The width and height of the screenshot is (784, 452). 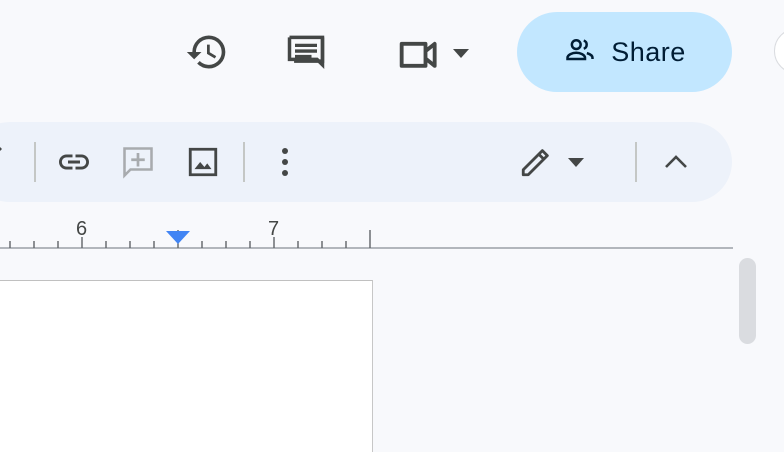 I want to click on paint-format-button, so click(x=6, y=155).